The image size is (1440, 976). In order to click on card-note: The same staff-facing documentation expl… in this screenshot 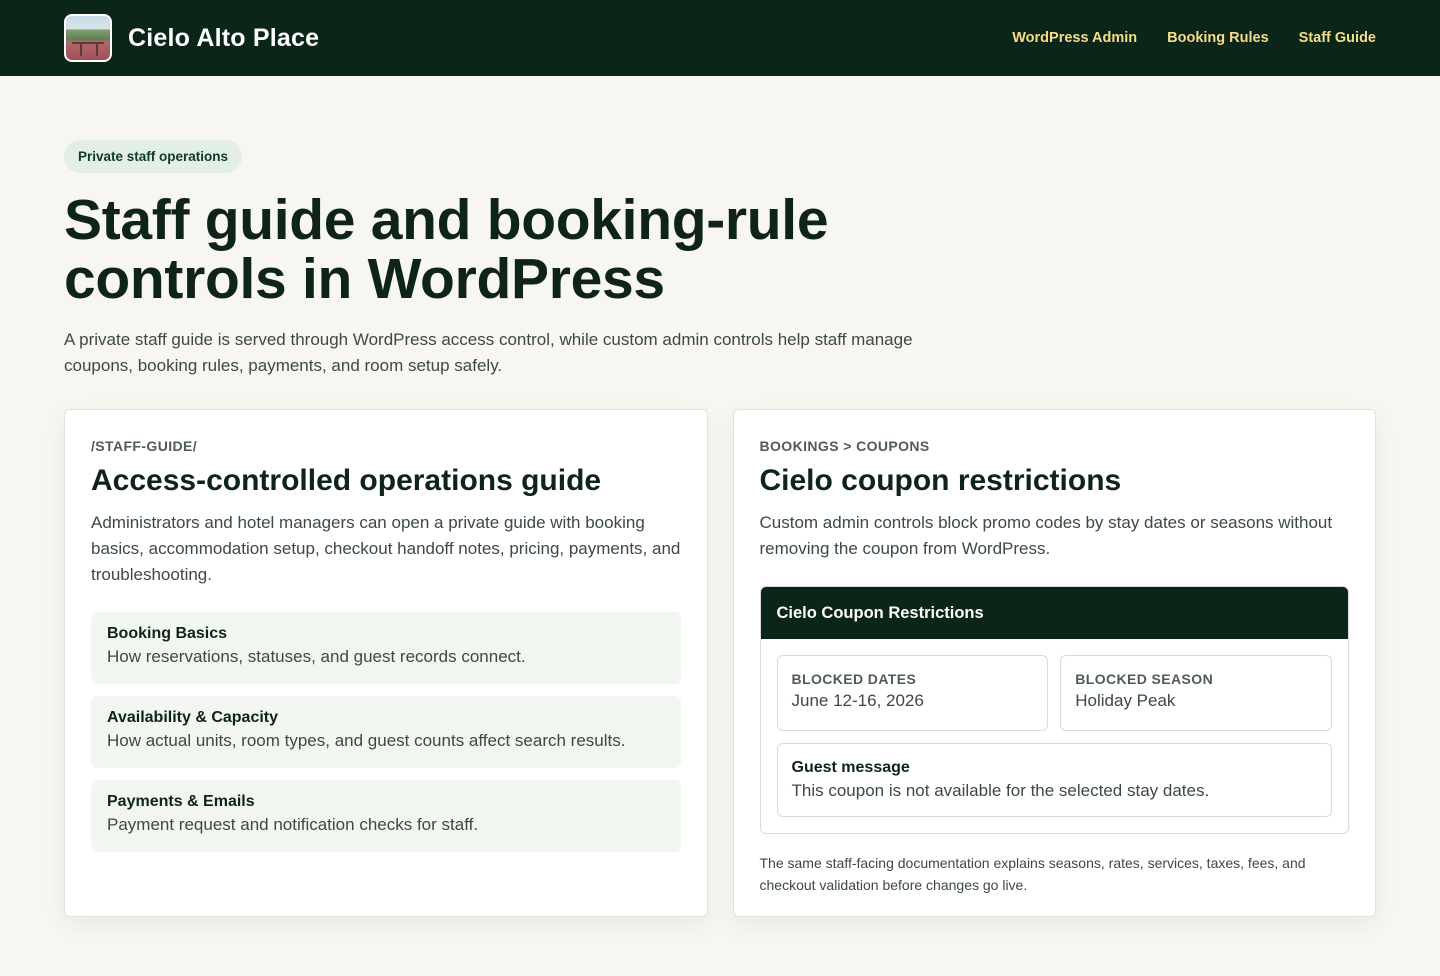, I will do `click(1032, 874)`.